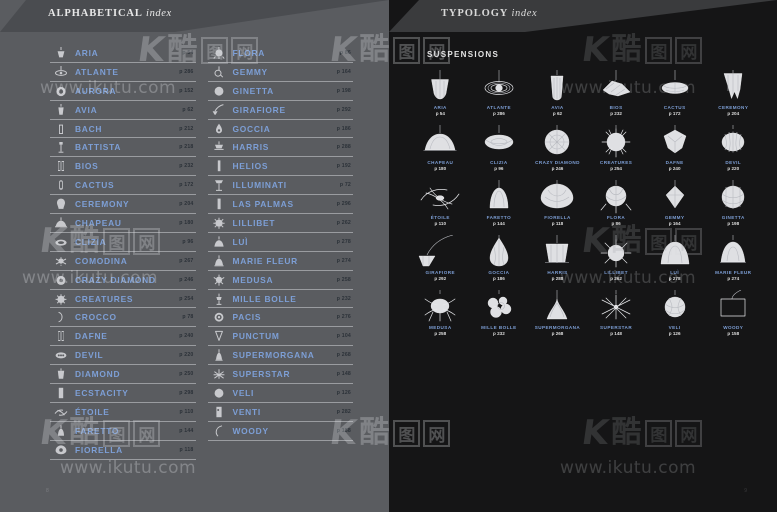  Describe the element at coordinates (674, 97) in the screenshot. I see `typology-item: CACTUS p 172` at that location.